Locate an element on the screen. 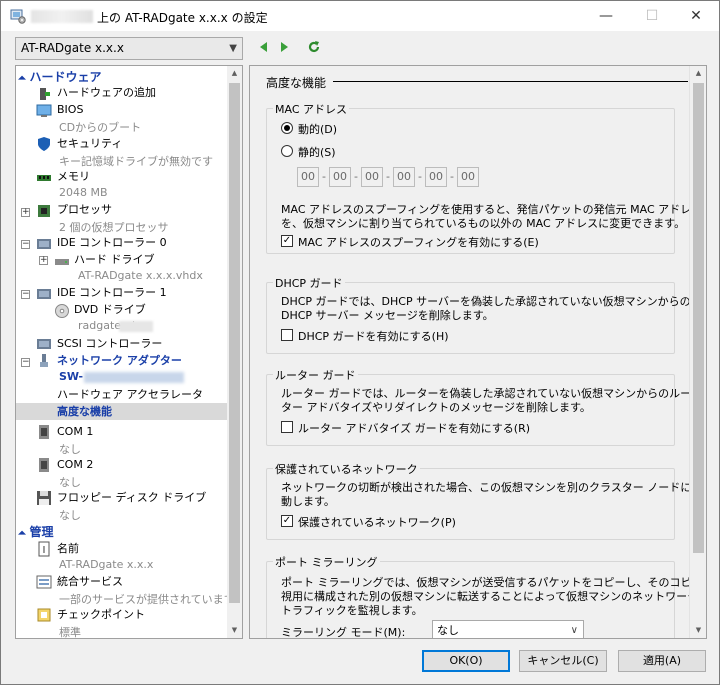  mac-octet-2: 00 is located at coordinates (340, 177).